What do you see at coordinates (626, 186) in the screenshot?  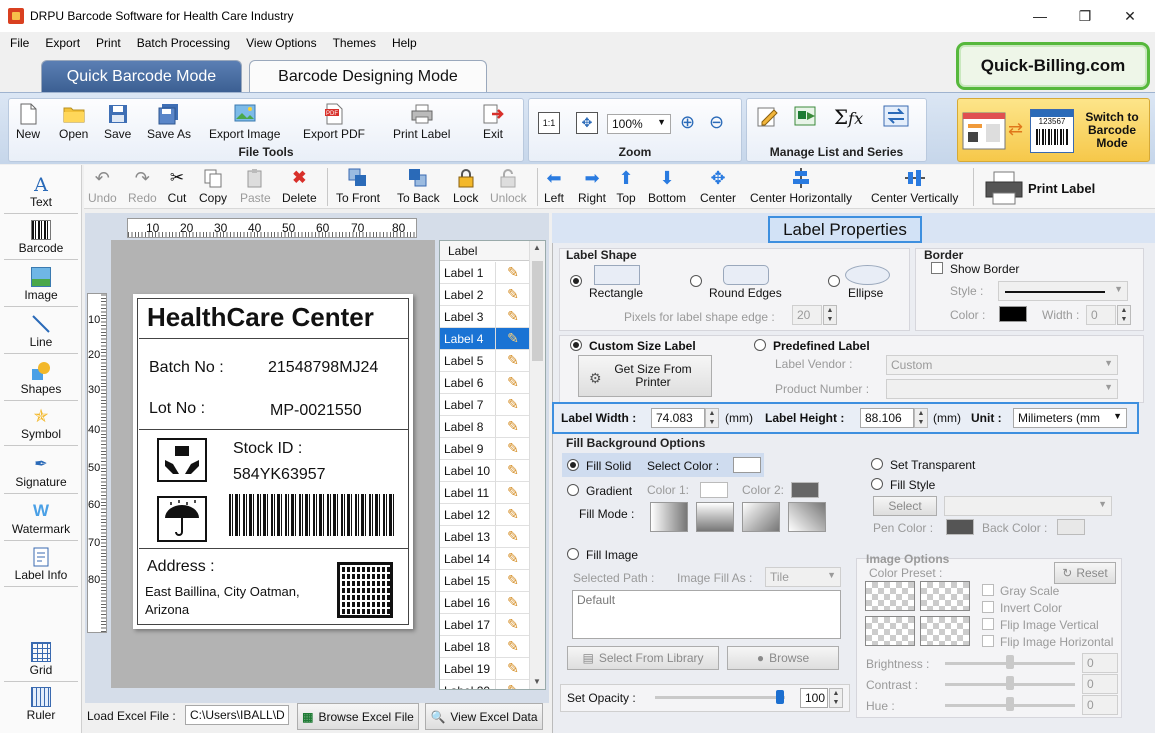 I see `align-top-button: ⬆ Top` at bounding box center [626, 186].